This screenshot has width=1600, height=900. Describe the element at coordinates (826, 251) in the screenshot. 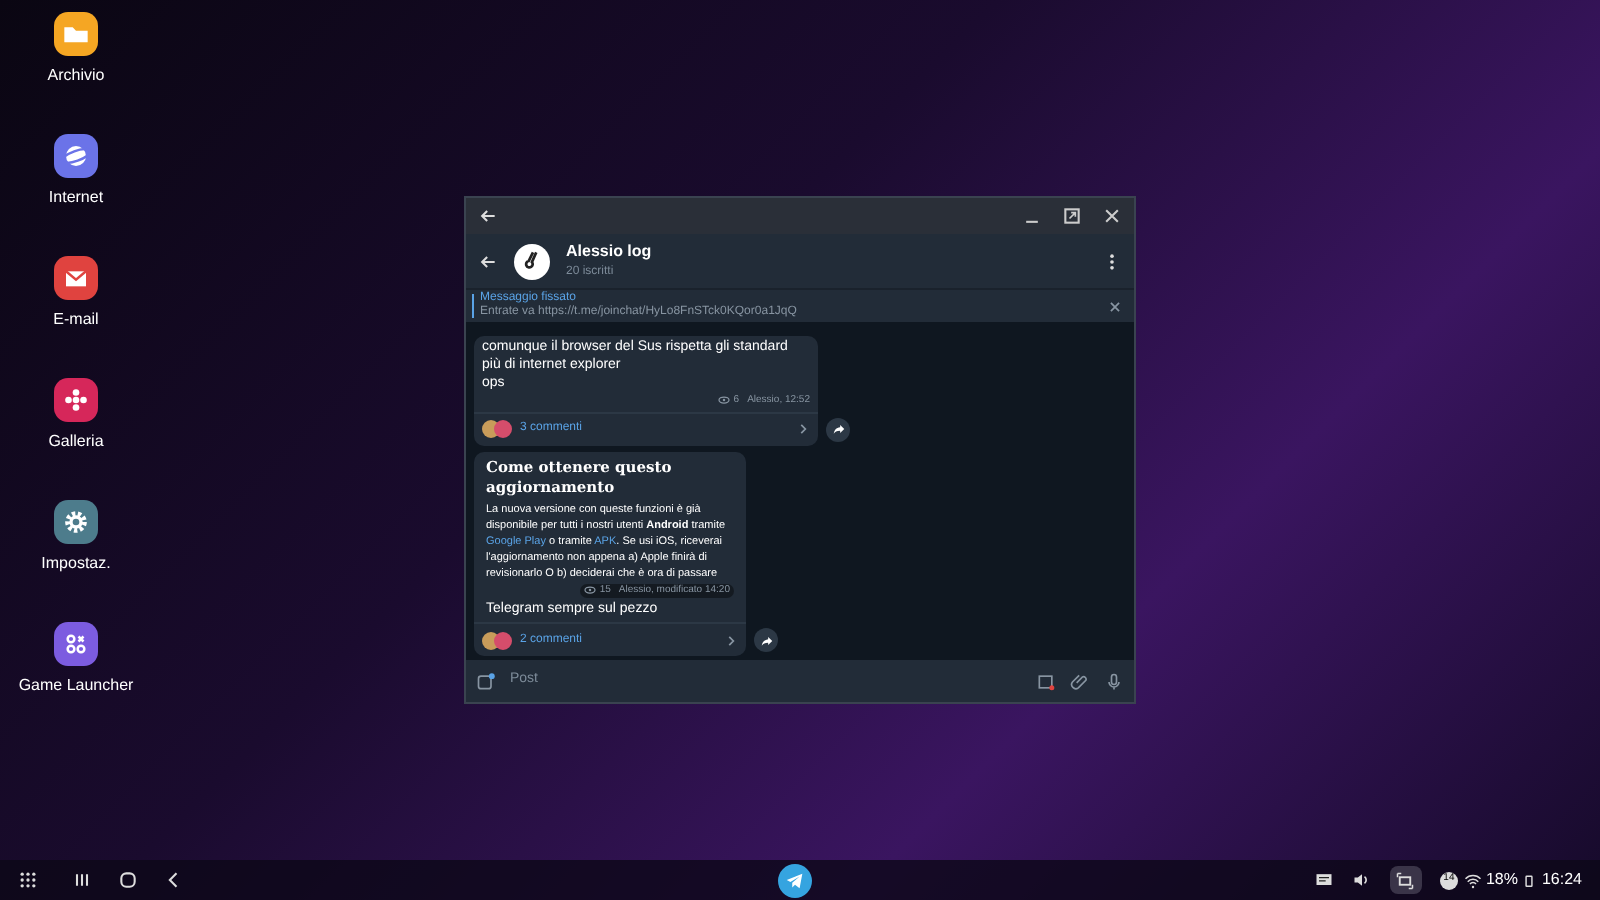

I see `chat-title: Alessio log` at that location.